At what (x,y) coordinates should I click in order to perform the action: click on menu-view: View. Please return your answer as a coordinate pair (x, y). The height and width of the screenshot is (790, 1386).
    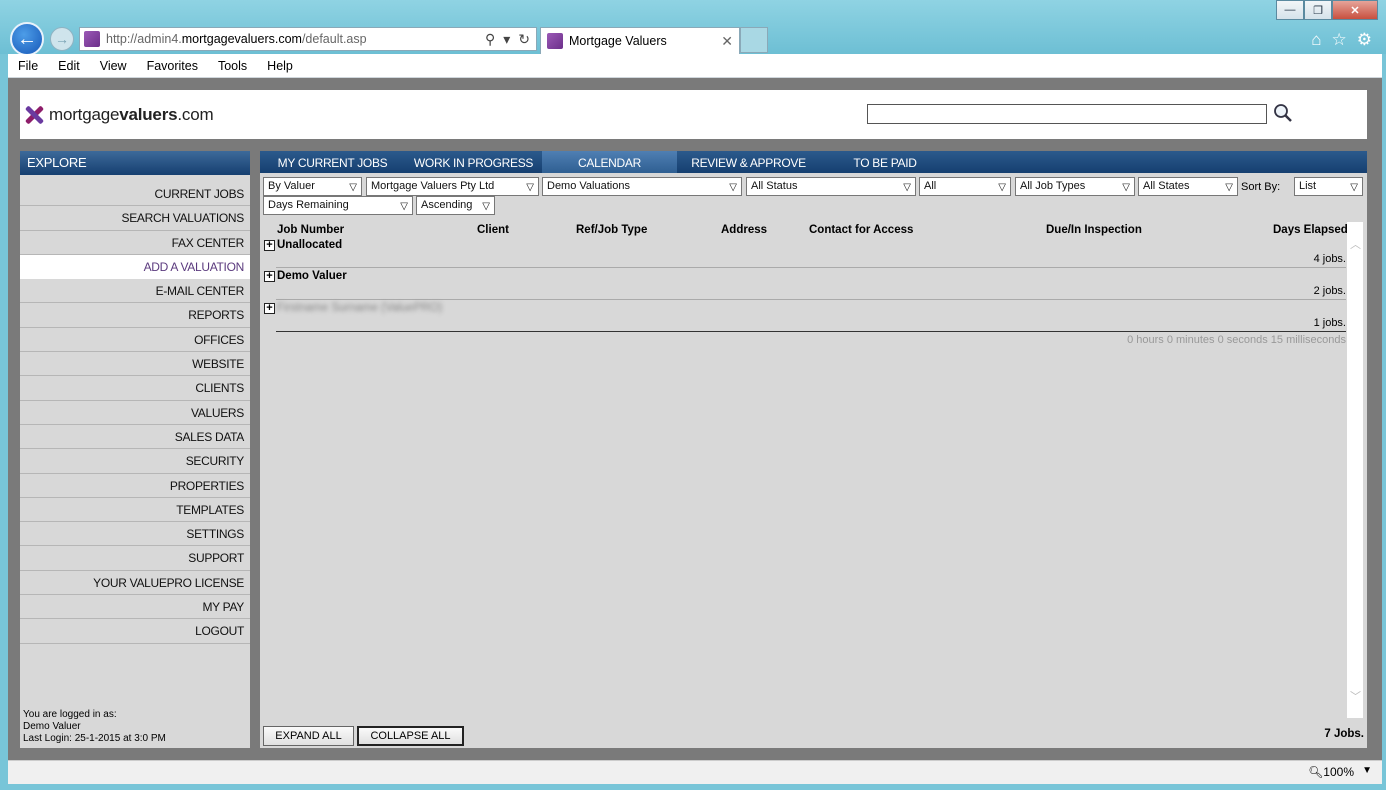
    Looking at the image, I should click on (113, 66).